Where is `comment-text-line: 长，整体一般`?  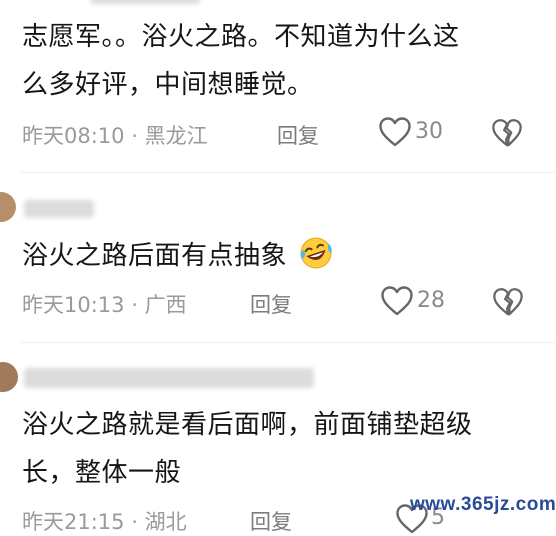 comment-text-line: 长，整体一般 is located at coordinates (102, 473).